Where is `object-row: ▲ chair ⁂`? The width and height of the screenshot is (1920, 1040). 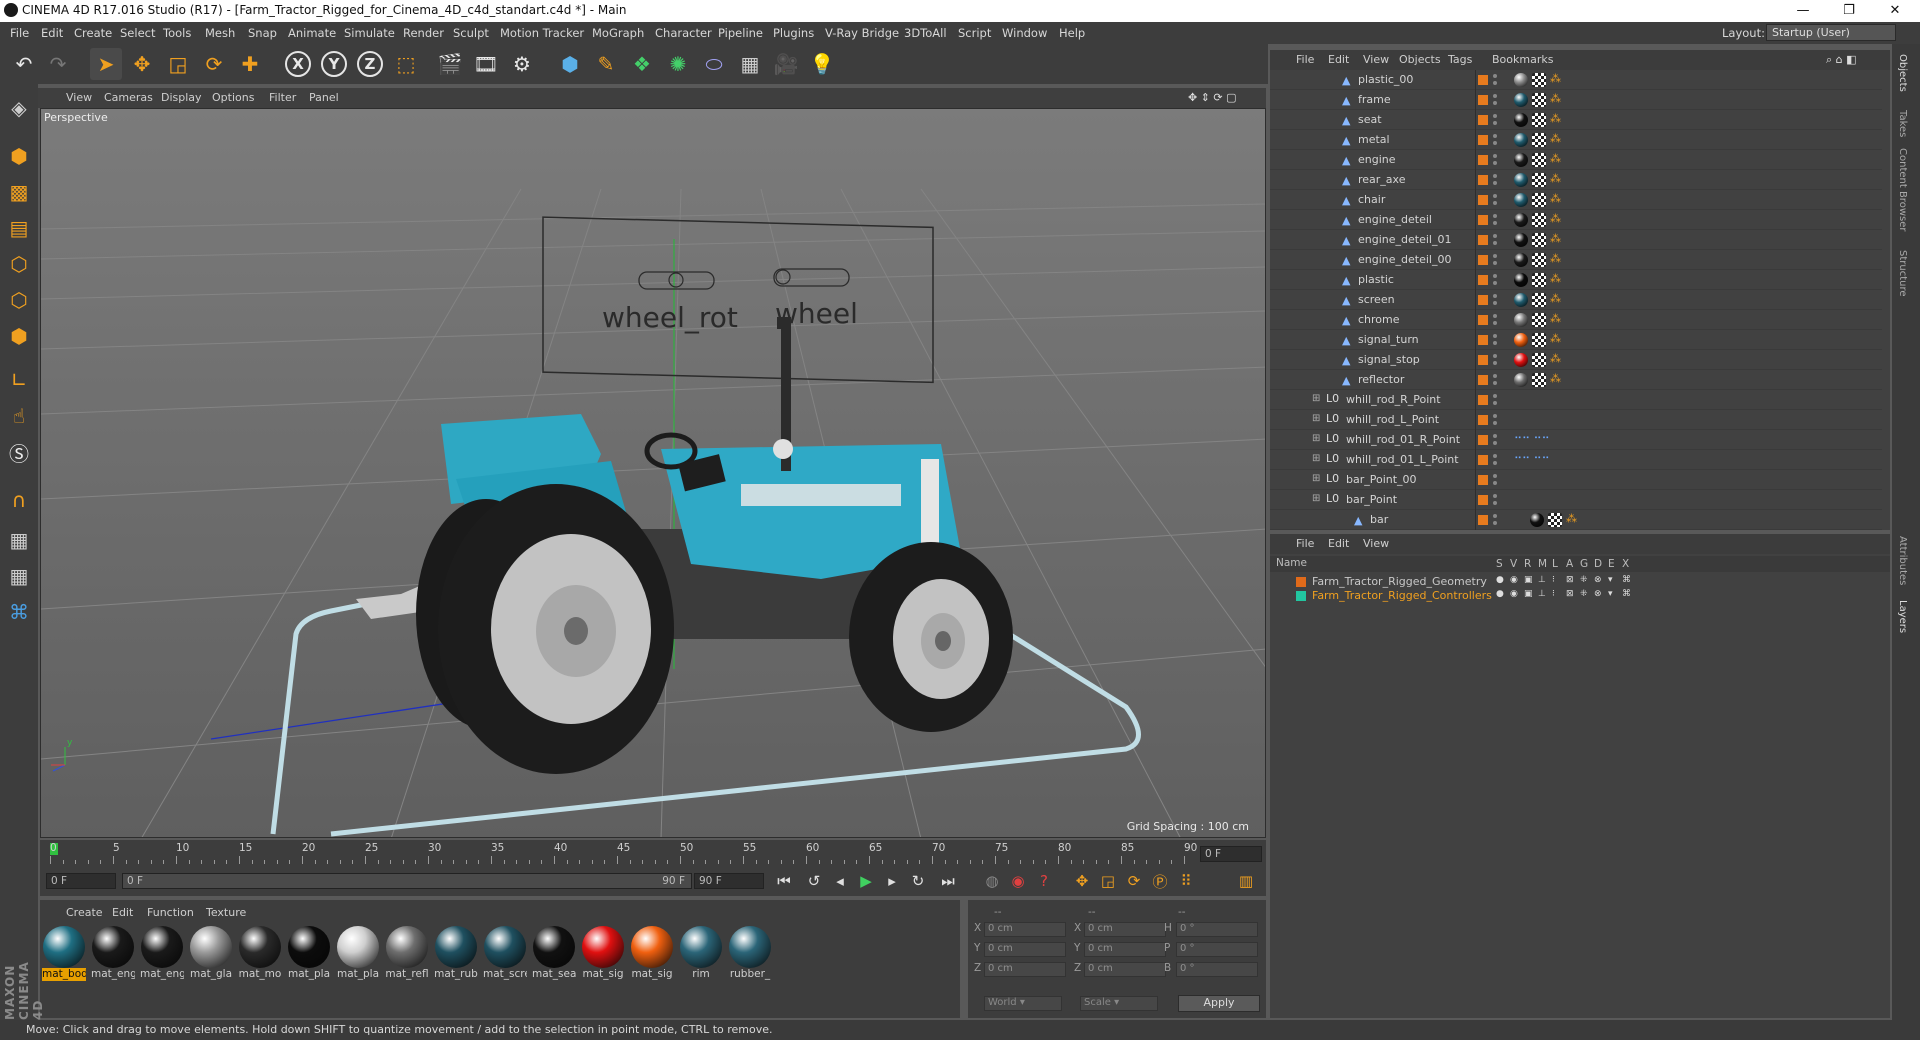
object-row: ▲ chair ⁂ is located at coordinates (1576, 200).